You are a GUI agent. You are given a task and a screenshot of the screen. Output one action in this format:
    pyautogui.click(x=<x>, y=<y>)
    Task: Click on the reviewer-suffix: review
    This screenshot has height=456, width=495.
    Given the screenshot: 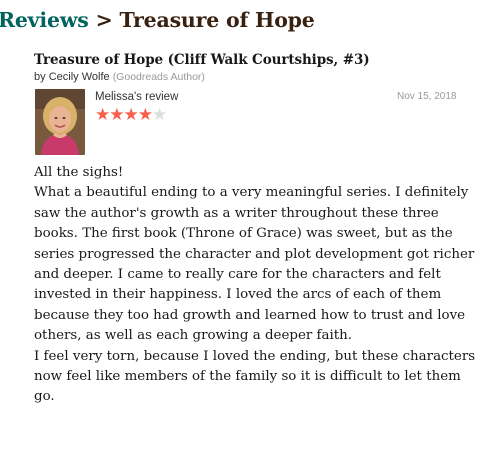 What is the action you would take?
    pyautogui.click(x=162, y=97)
    